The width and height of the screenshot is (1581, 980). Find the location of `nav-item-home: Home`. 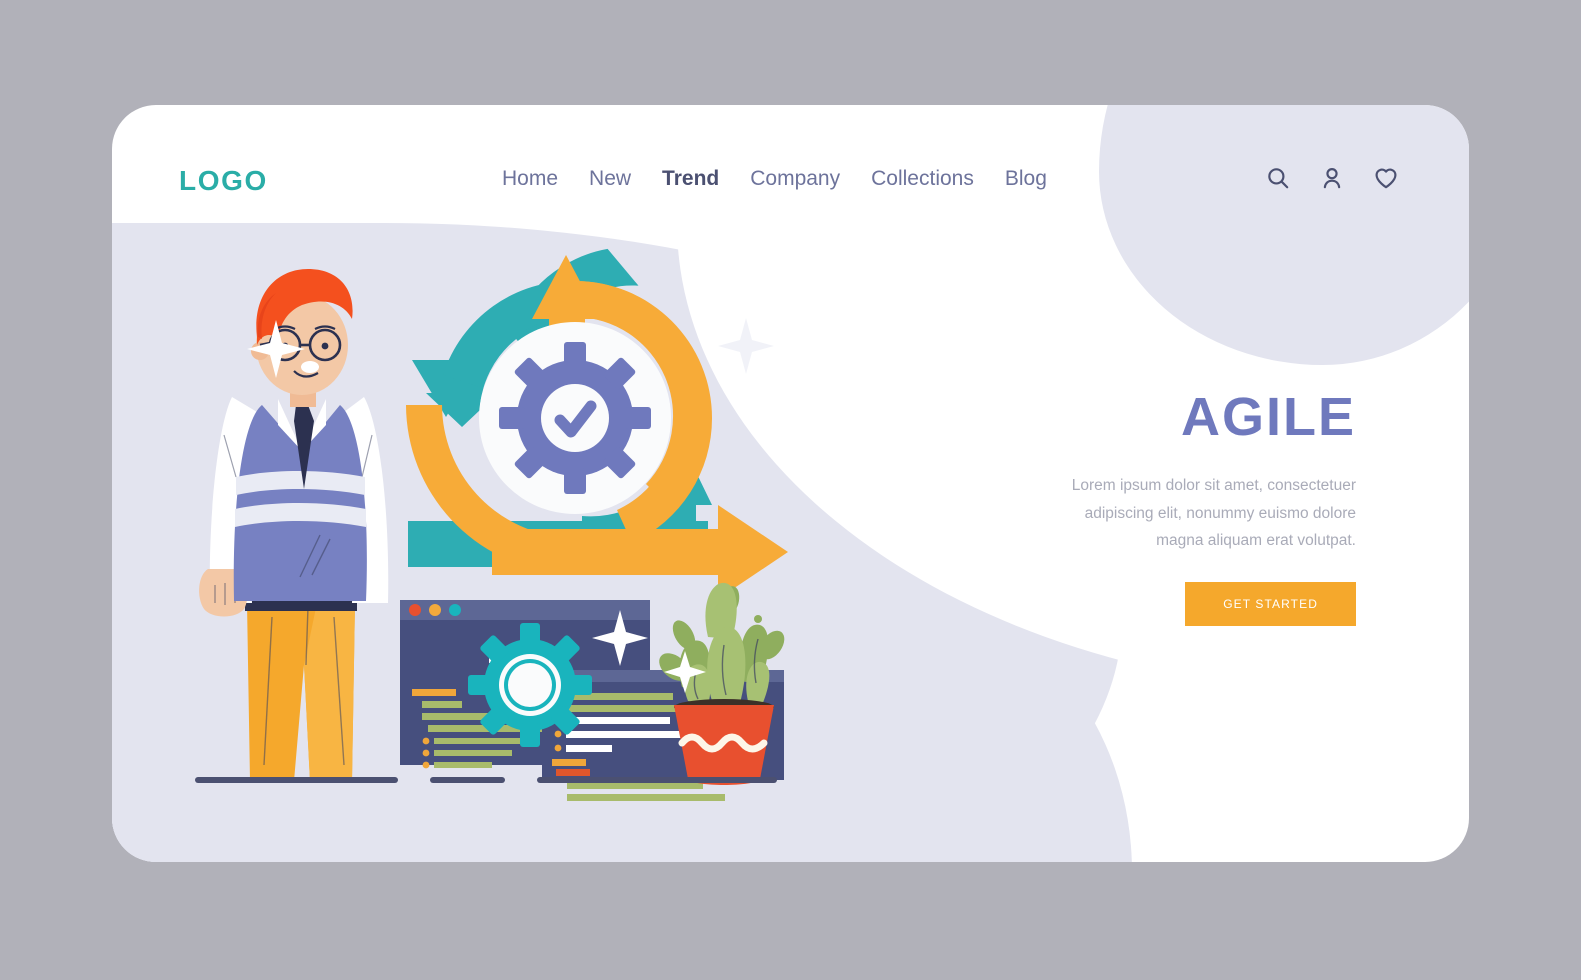

nav-item-home: Home is located at coordinates (530, 179).